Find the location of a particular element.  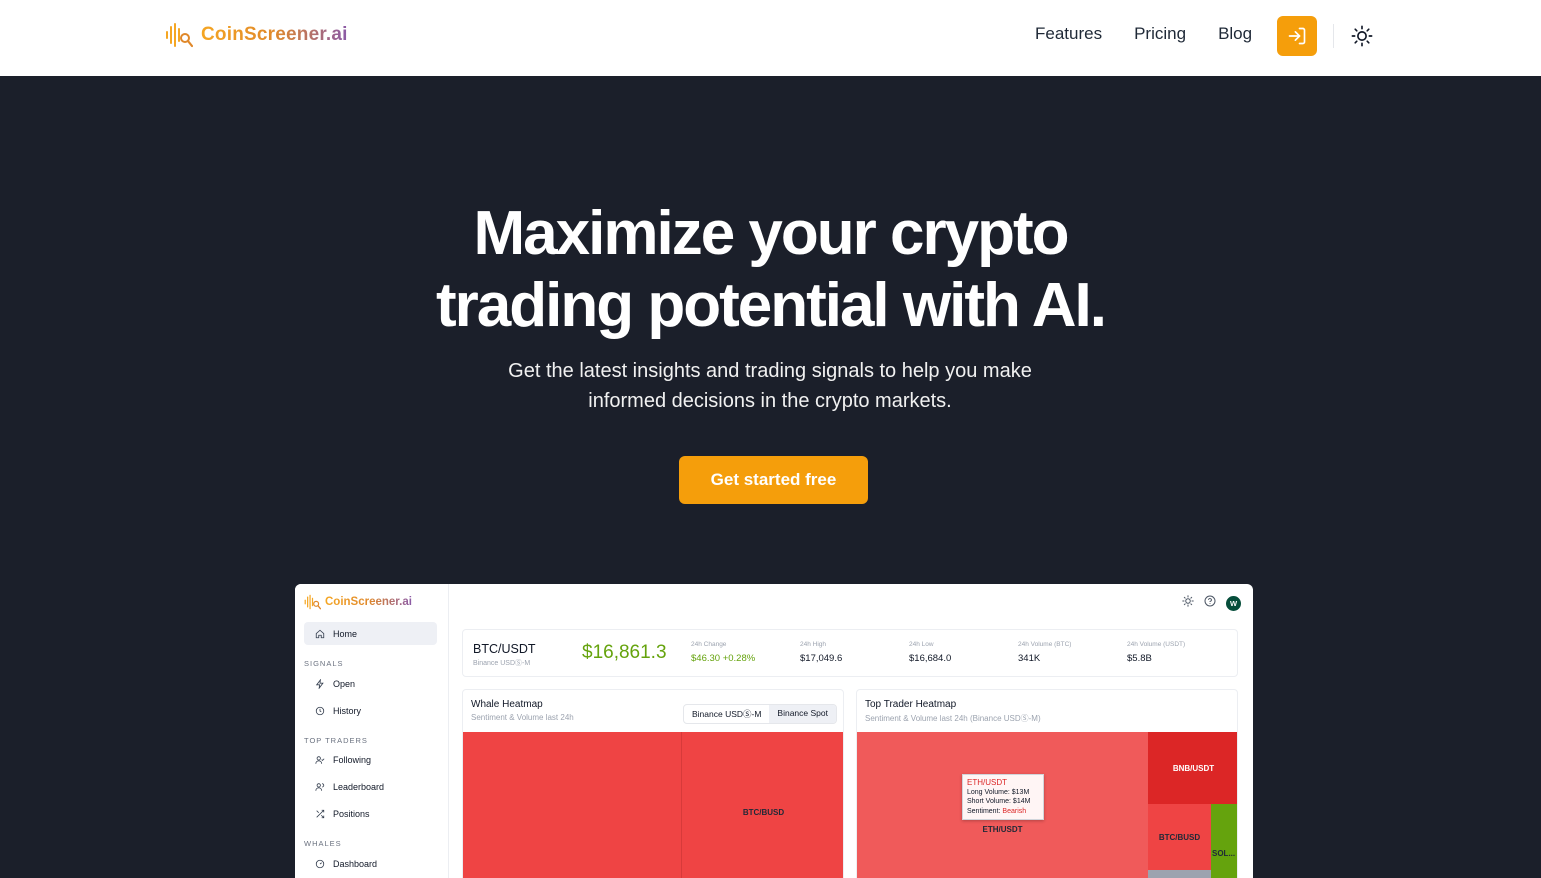

sidebar-item-leaderboard: Leaderboard is located at coordinates (370, 786).